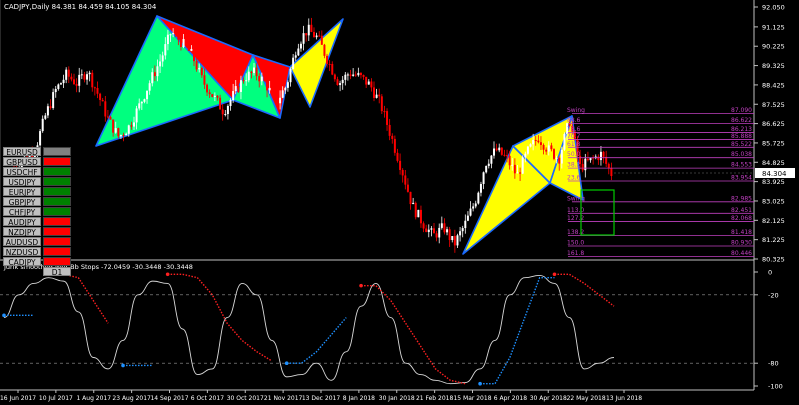 This screenshot has height=405, width=799. Describe the element at coordinates (22, 261) in the screenshot. I see `pair-button: CADJPY` at that location.